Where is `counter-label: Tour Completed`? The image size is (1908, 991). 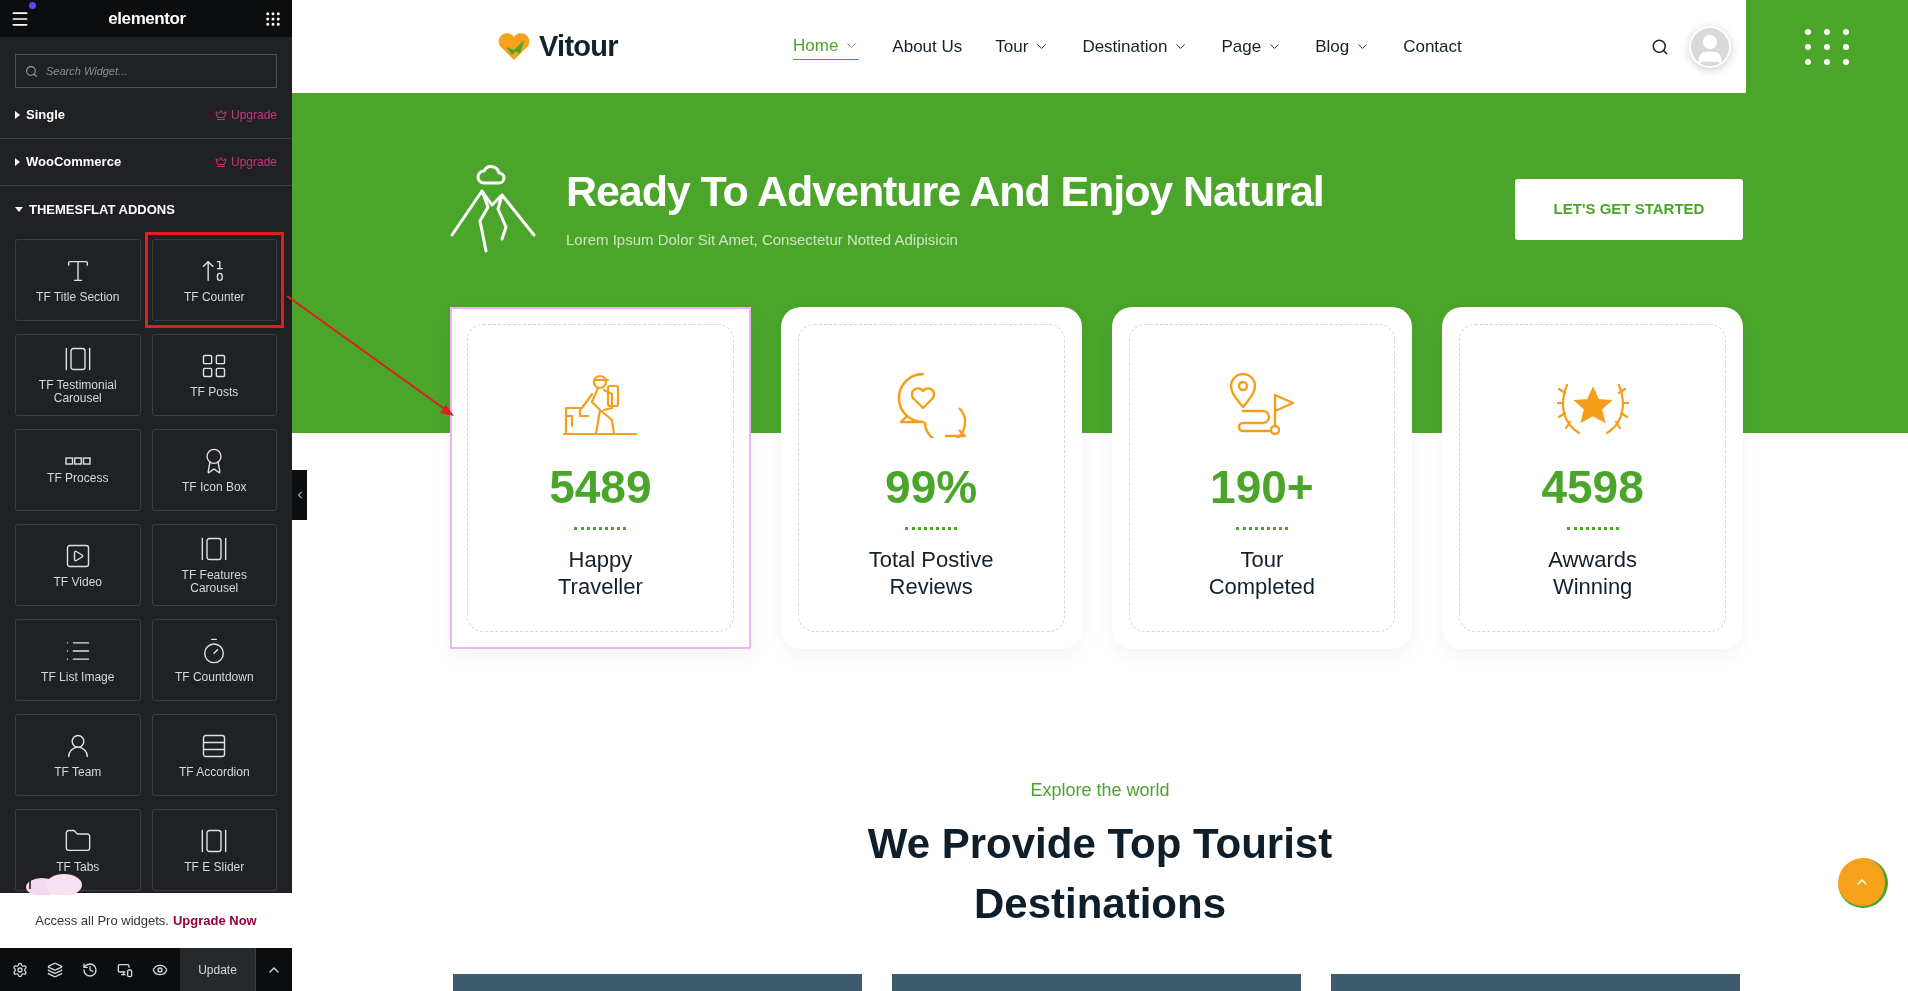
counter-label: Tour Completed is located at coordinates (1262, 573).